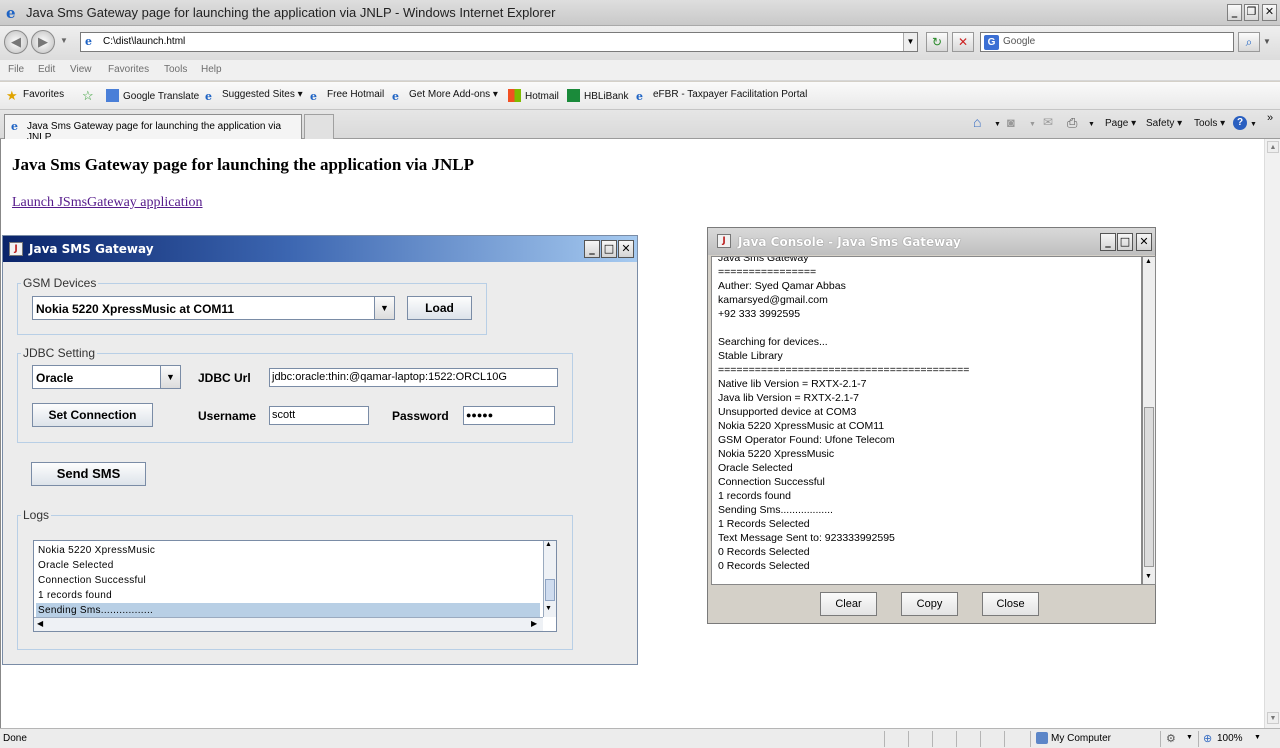 Image resolution: width=1280 pixels, height=748 pixels. I want to click on fav-hotmail: Hotmail, so click(533, 95).